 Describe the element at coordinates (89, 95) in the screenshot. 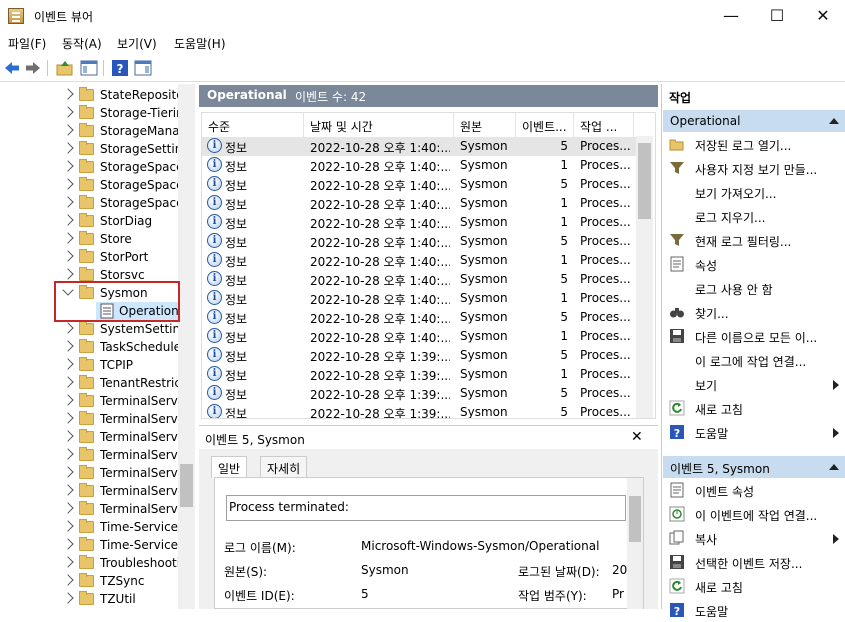

I see `tree-item: StateRepository` at that location.